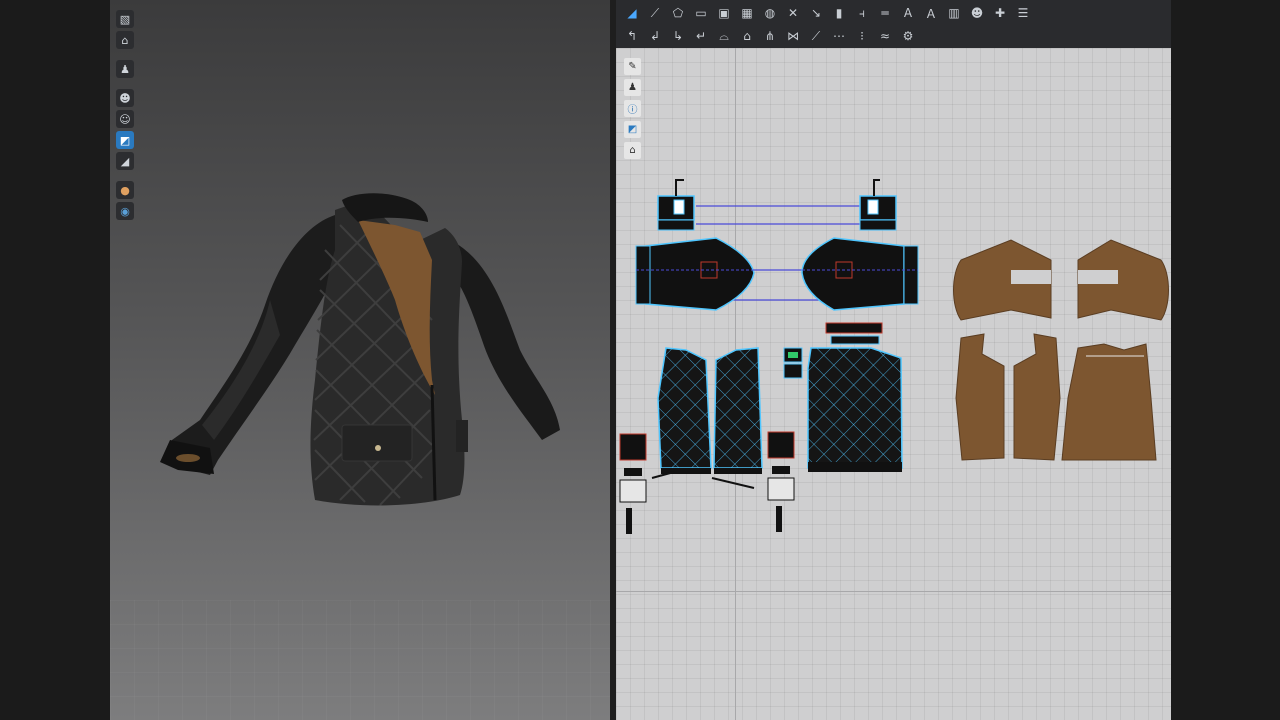  I want to click on cuff-opening, so click(188, 458).